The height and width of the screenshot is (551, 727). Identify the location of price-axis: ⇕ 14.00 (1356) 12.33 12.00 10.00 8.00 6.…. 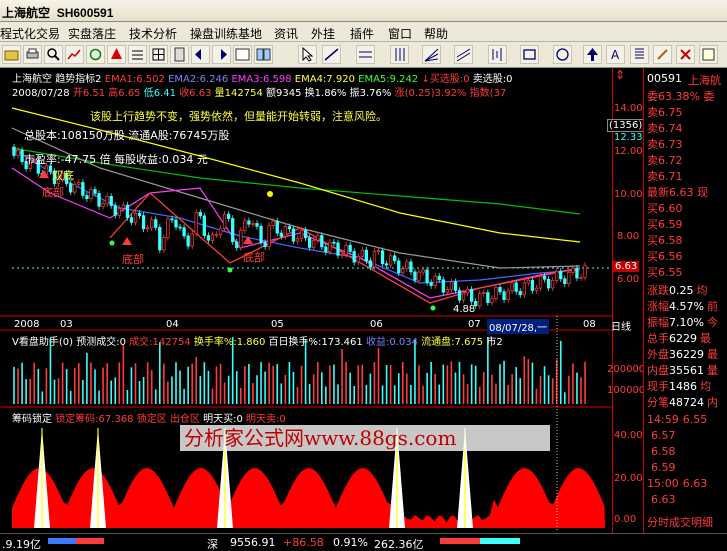
(626, 300).